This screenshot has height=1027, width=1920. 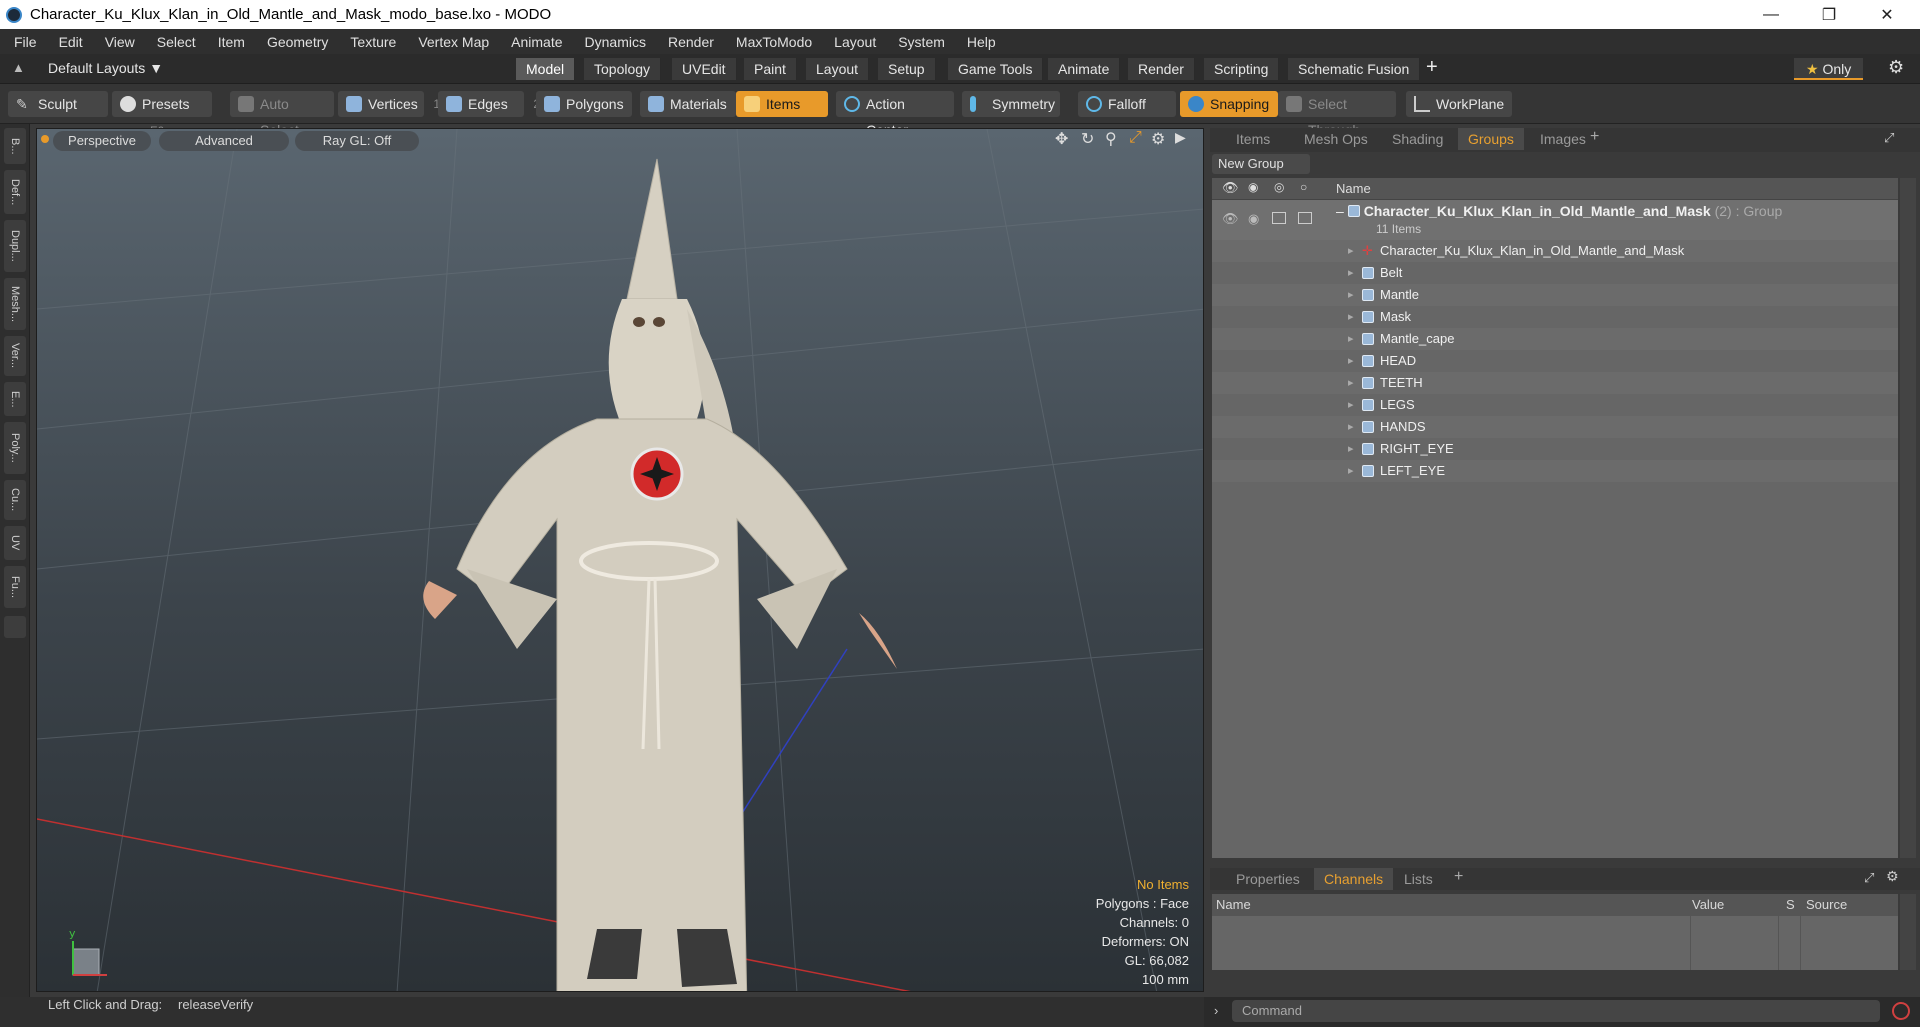 I want to click on tab-mesh-ops: Mesh Ops, so click(x=1336, y=139).